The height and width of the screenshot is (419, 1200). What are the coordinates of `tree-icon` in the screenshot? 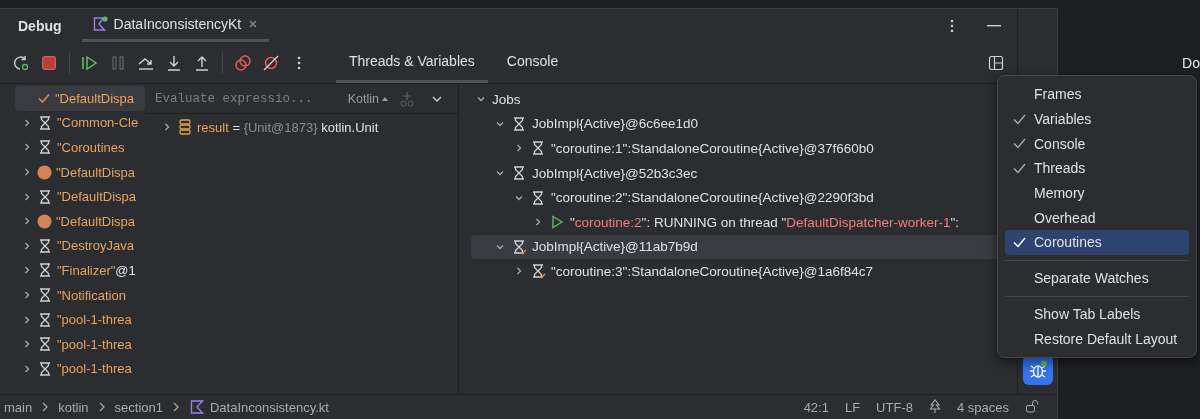 It's located at (934, 405).